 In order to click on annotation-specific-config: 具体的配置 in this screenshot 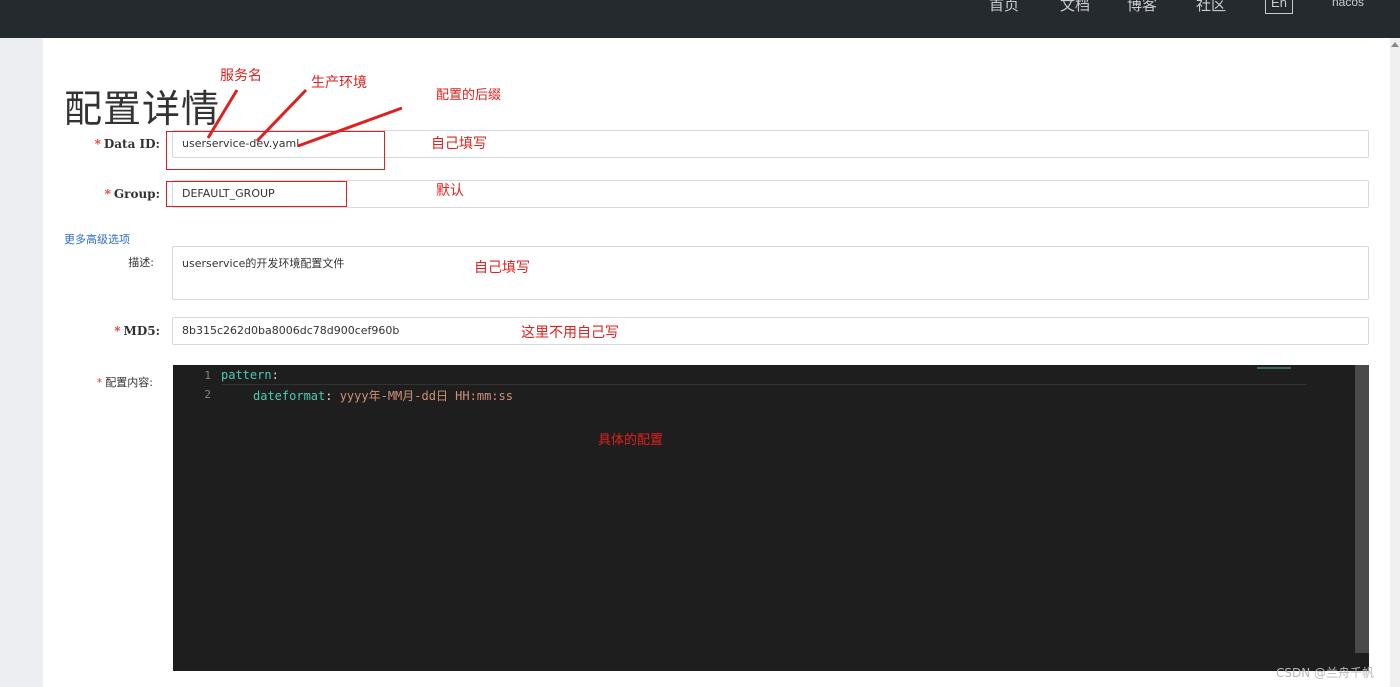, I will do `click(631, 440)`.